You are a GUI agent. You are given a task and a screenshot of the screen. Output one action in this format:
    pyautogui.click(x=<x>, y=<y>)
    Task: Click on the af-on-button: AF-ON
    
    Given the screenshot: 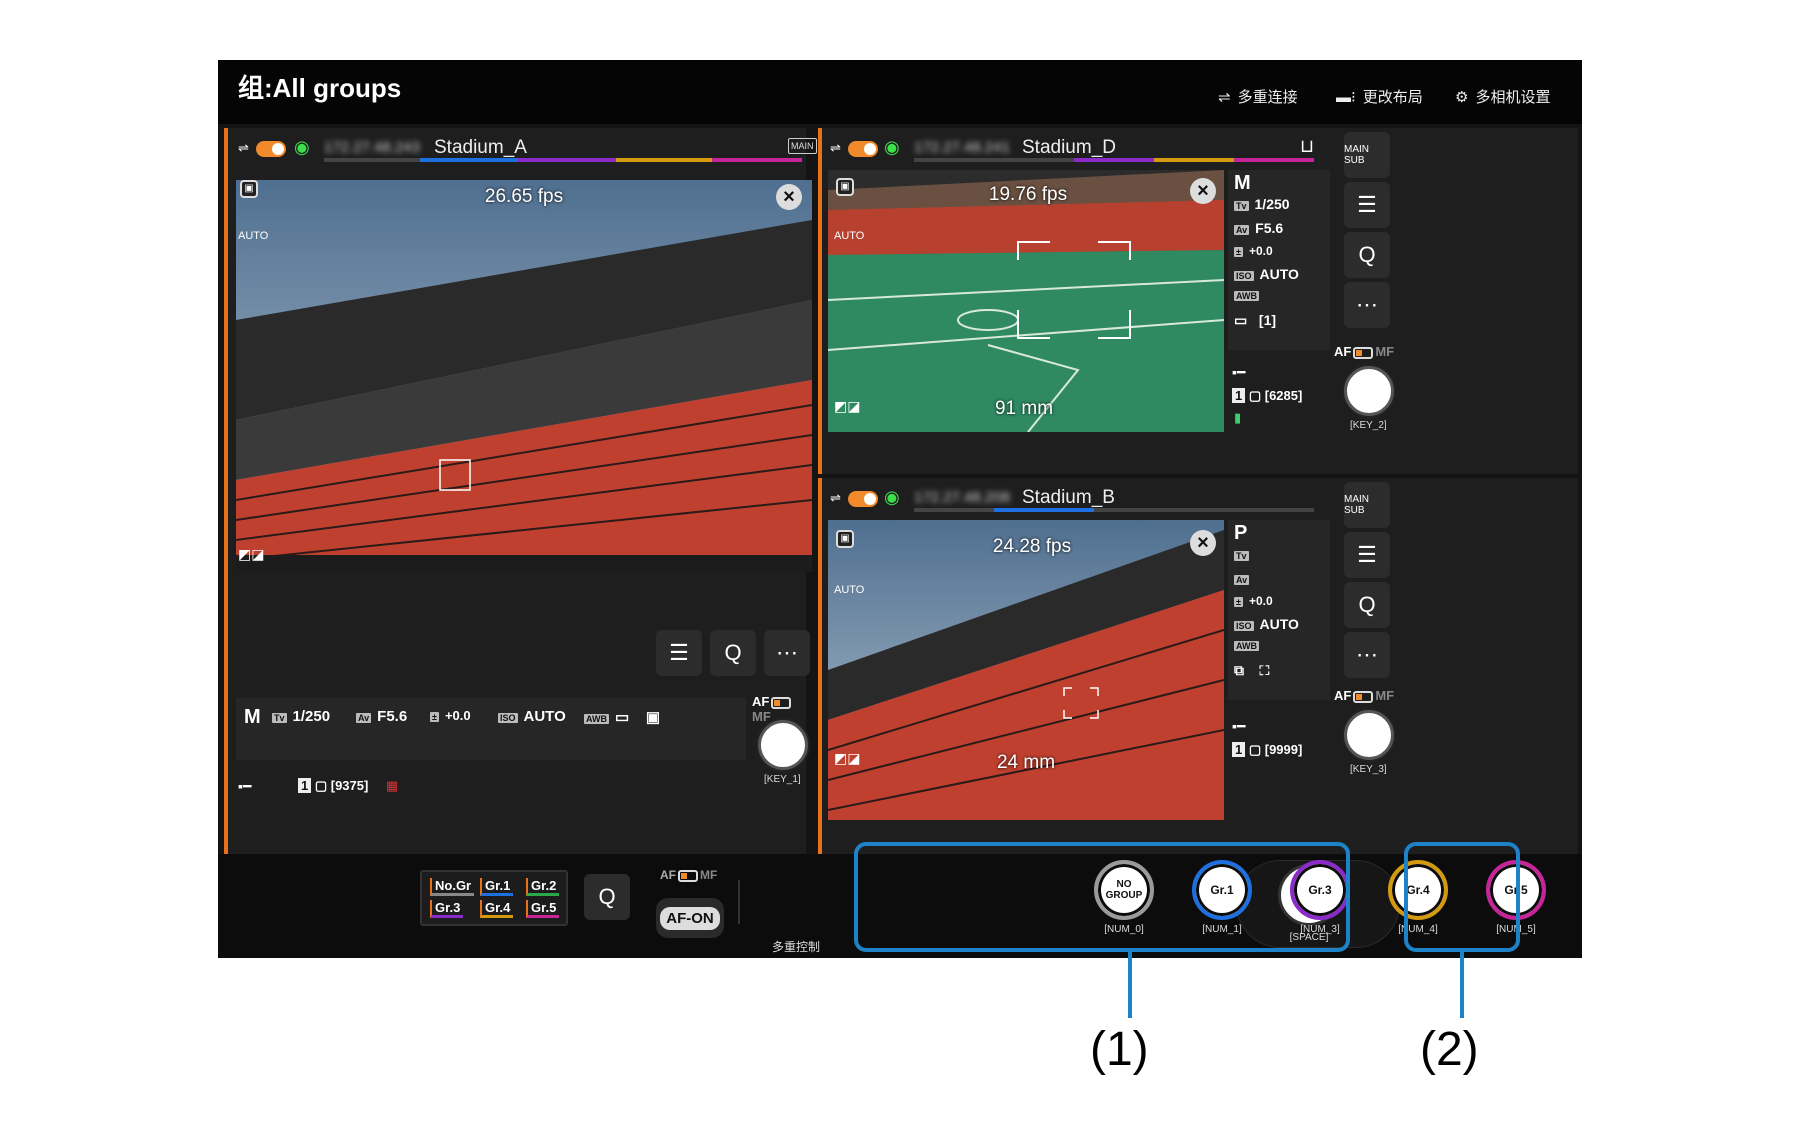 What is the action you would take?
    pyautogui.click(x=690, y=918)
    